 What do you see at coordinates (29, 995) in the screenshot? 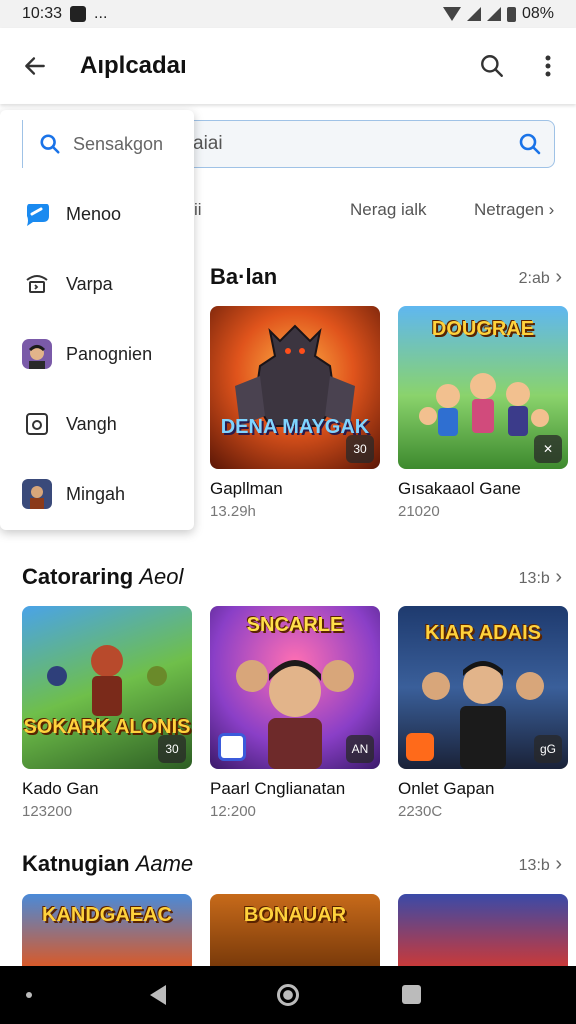
I see `nav-indicator-icon` at bounding box center [29, 995].